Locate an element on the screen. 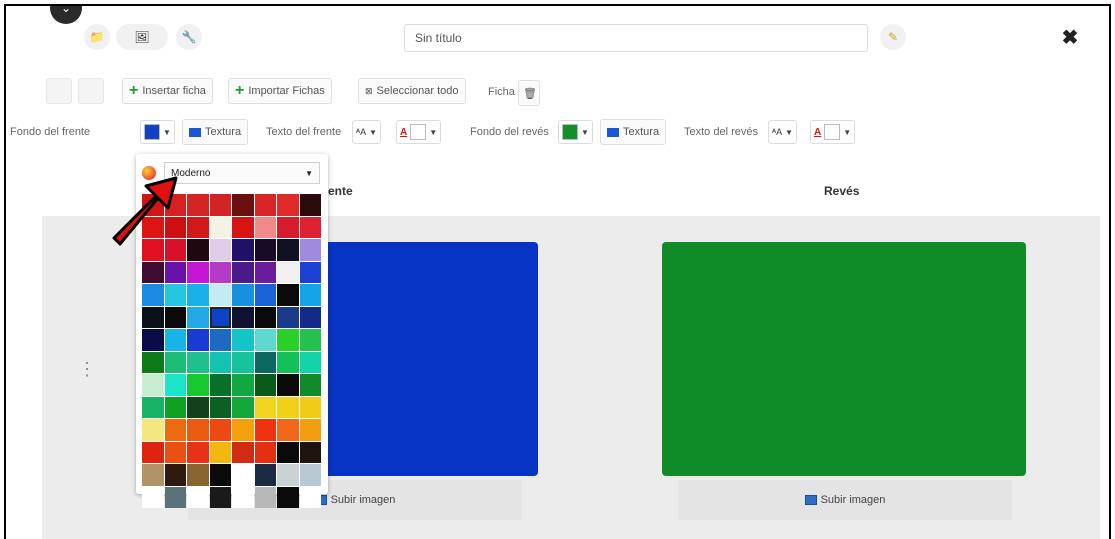 This screenshot has height=539, width=1115. back-font-button: ᴬA ▼ is located at coordinates (783, 132).